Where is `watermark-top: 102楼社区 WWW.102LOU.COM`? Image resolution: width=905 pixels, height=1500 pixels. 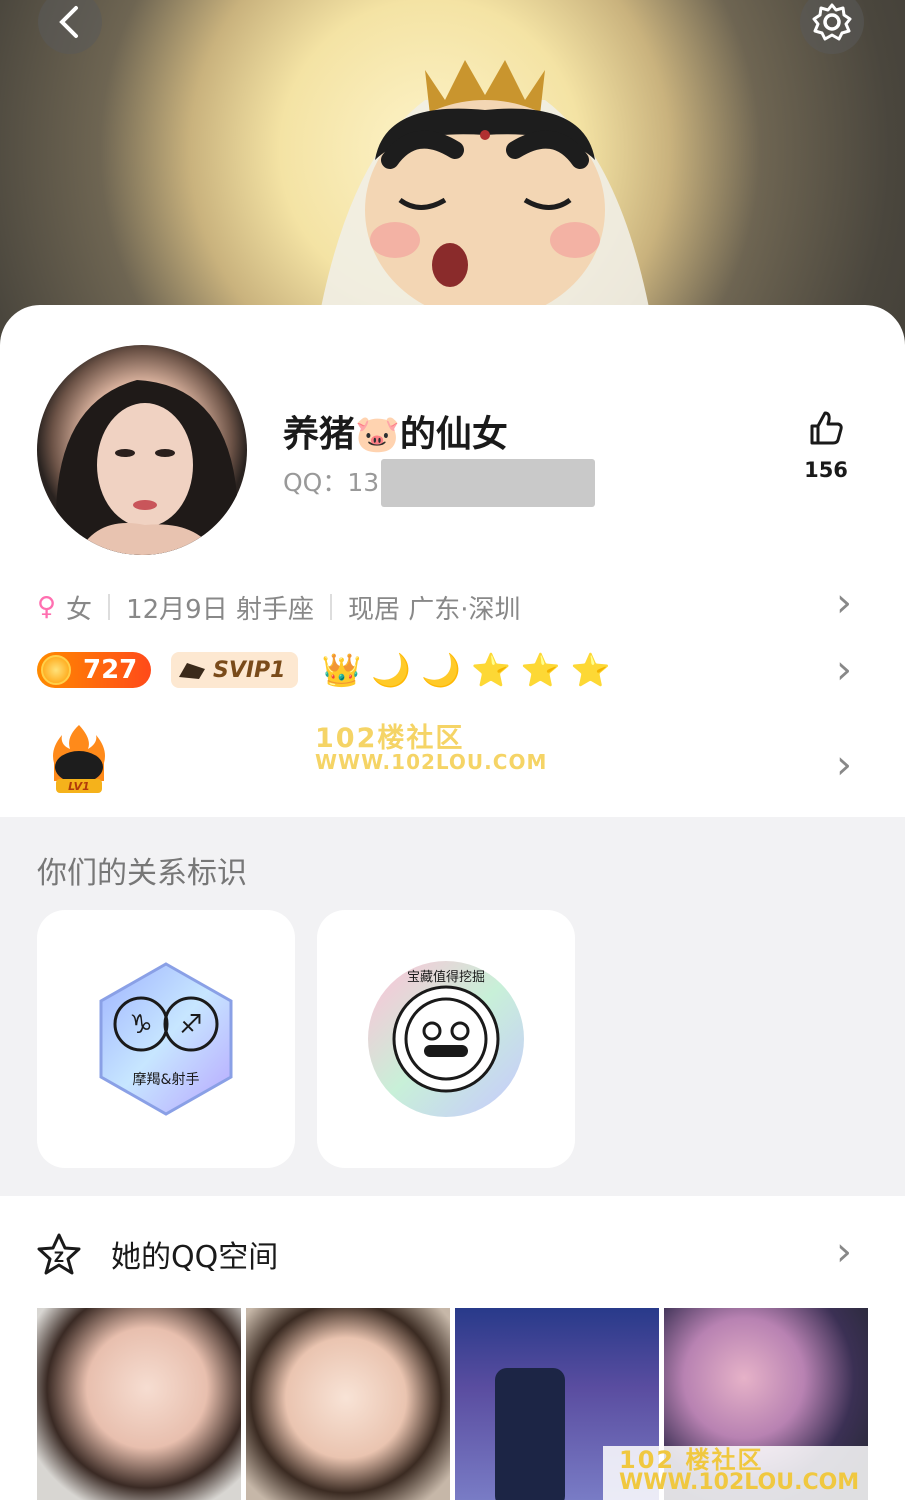
watermark-top: 102楼社区 WWW.102LOU.COM is located at coordinates (431, 748).